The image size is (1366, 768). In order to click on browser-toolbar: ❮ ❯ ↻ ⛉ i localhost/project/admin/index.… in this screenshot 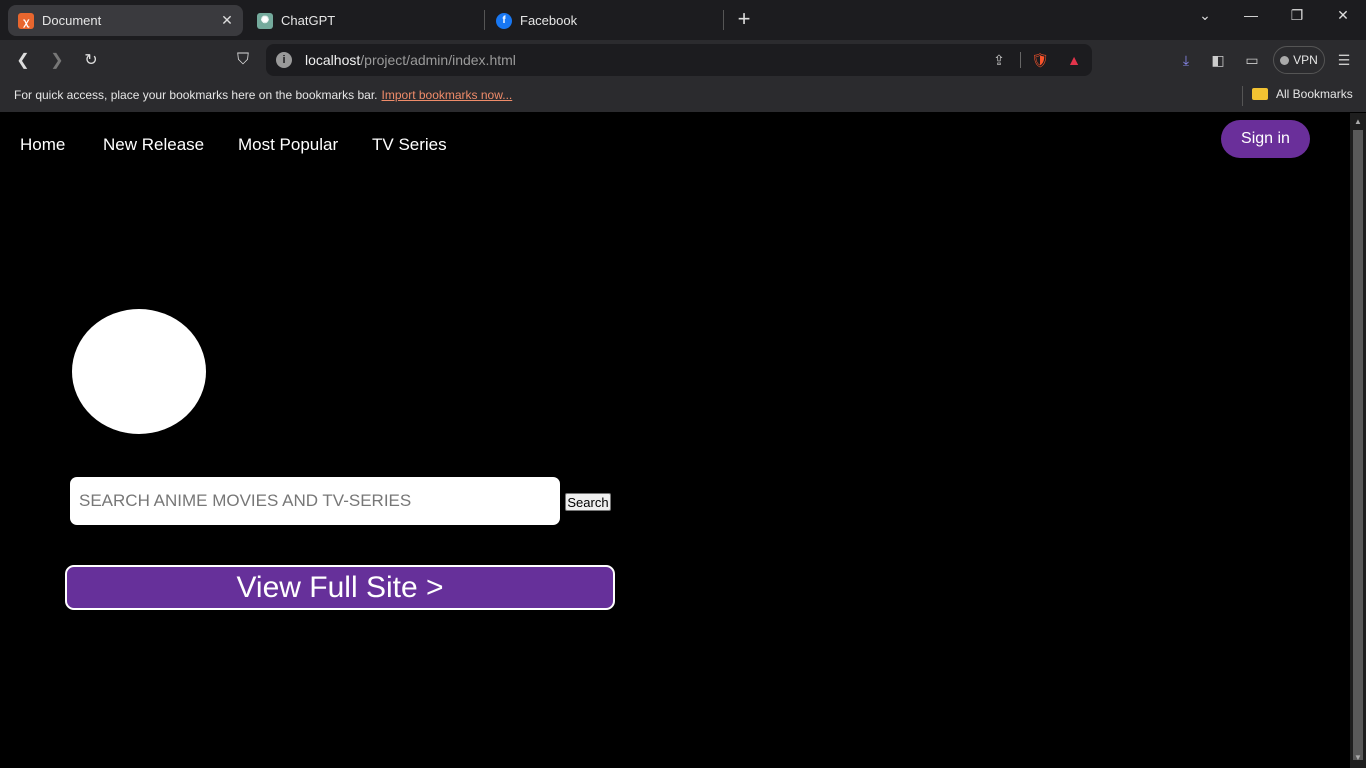, I will do `click(683, 60)`.